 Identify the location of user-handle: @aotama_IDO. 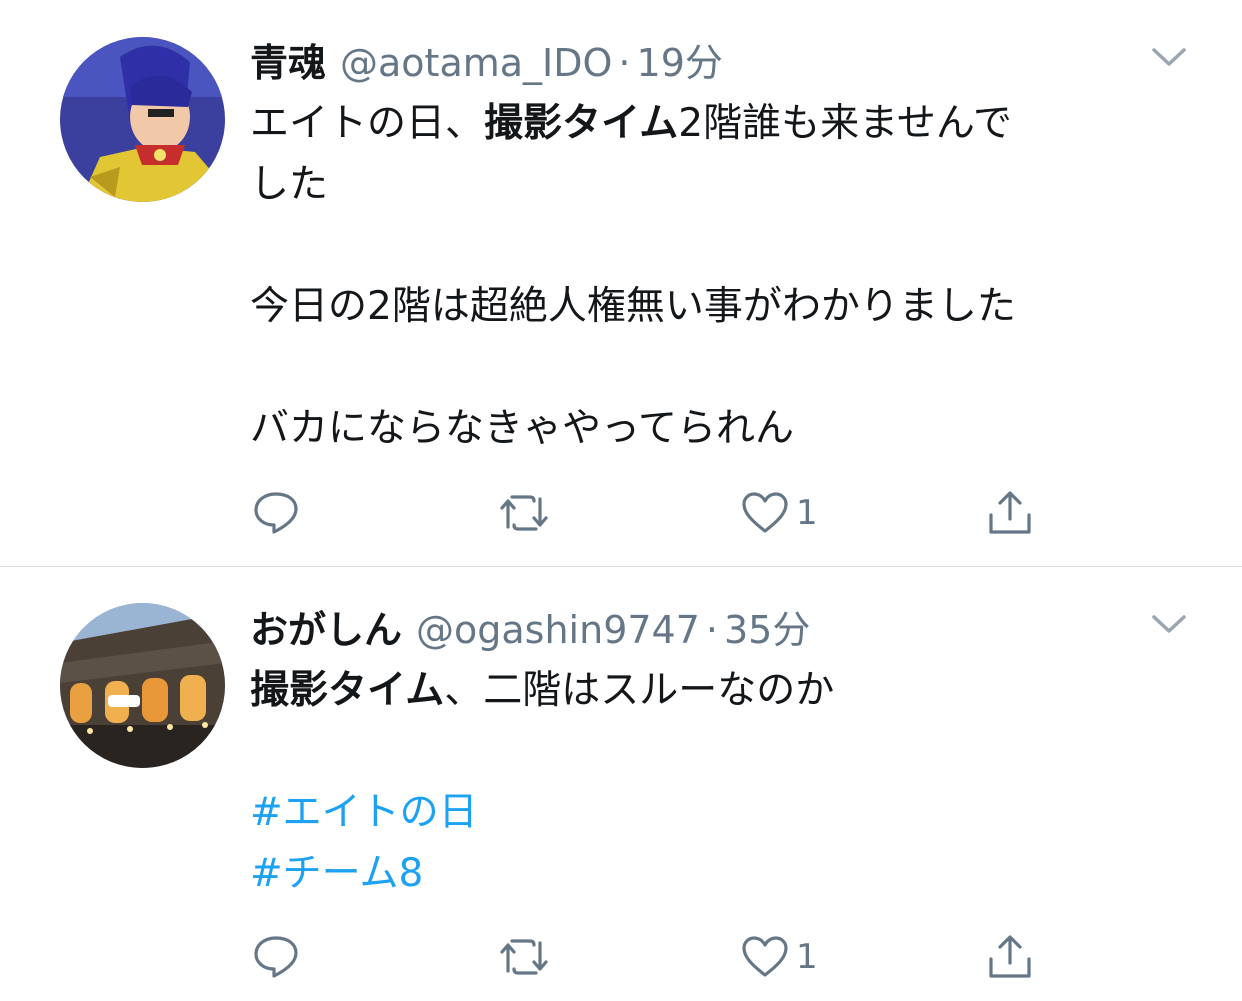
(476, 63).